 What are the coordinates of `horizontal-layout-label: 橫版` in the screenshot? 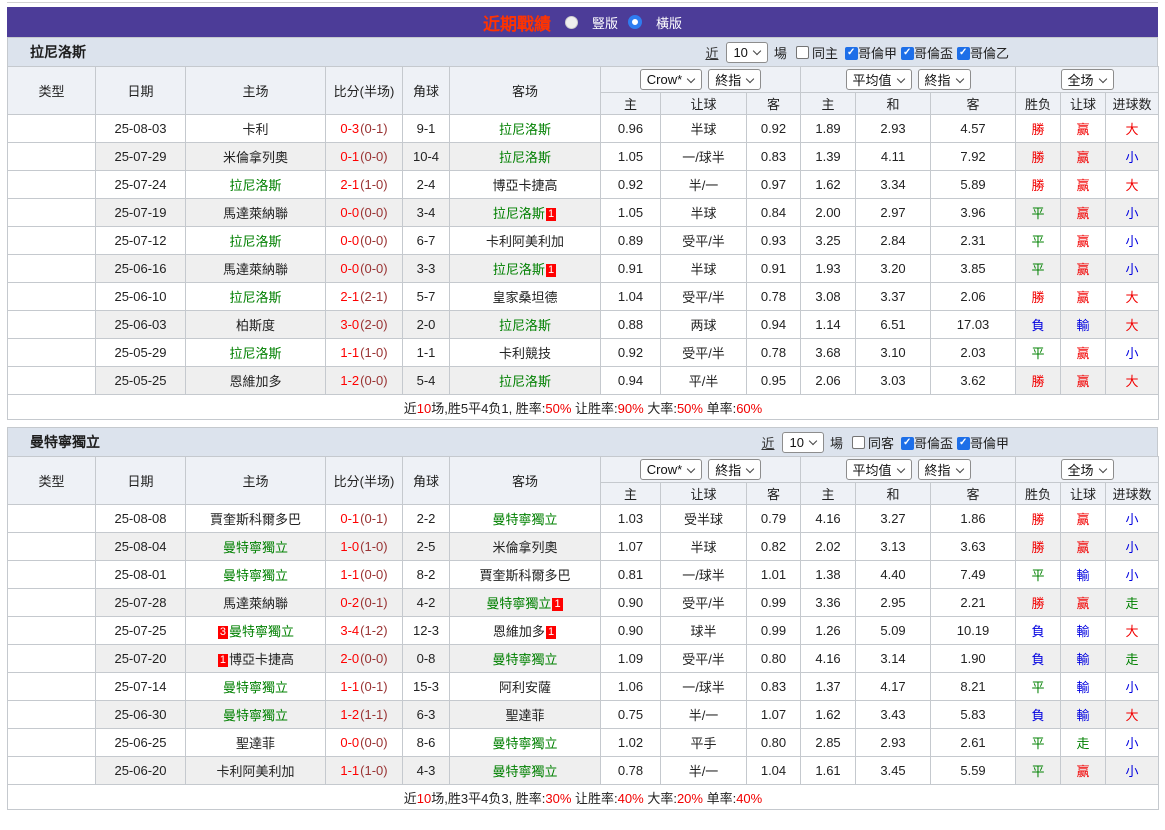 It's located at (669, 22).